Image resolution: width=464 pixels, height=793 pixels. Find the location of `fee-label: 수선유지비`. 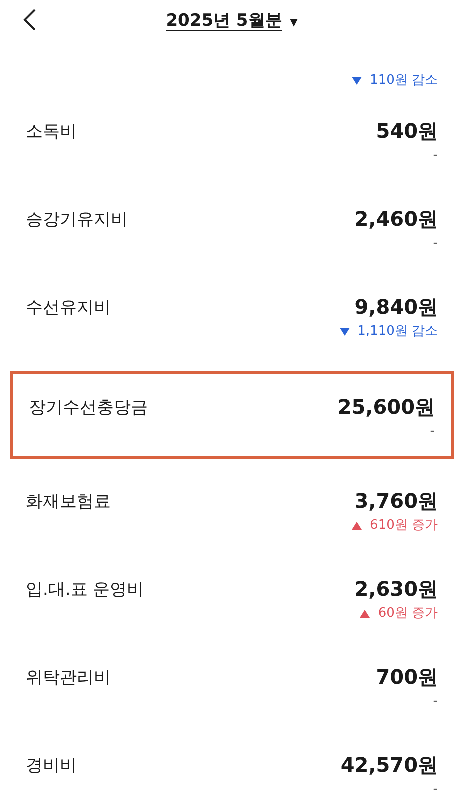

fee-label: 수선유지비 is located at coordinates (68, 308).